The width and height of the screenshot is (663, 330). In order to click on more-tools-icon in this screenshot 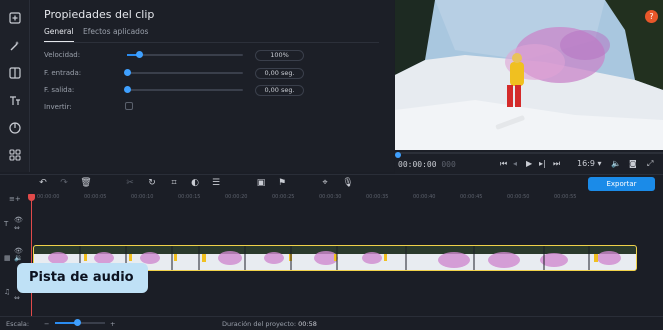, I will do `click(15, 155)`.